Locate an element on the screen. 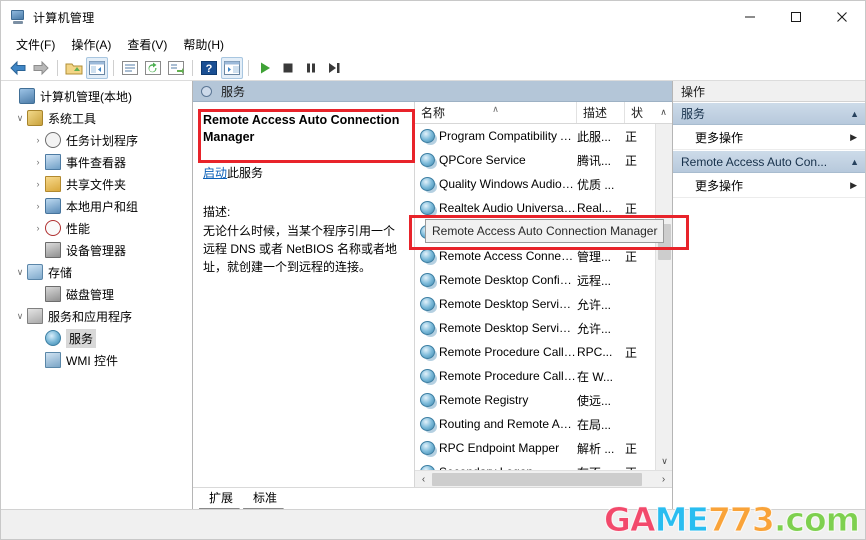  tree-item-local-users-groups: › 本地用户和组 is located at coordinates (96, 206).